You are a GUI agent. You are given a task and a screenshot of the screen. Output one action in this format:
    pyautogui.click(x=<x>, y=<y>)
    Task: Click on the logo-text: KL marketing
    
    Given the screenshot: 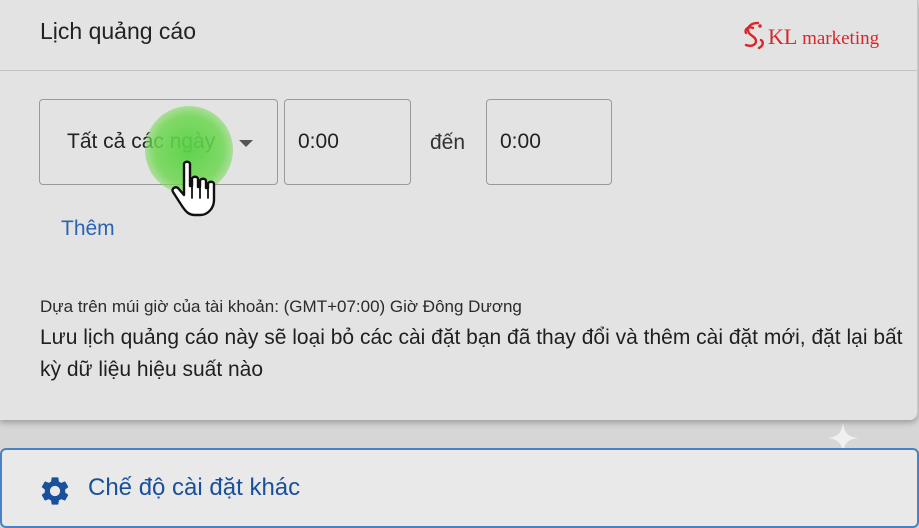 What is the action you would take?
    pyautogui.click(x=823, y=37)
    